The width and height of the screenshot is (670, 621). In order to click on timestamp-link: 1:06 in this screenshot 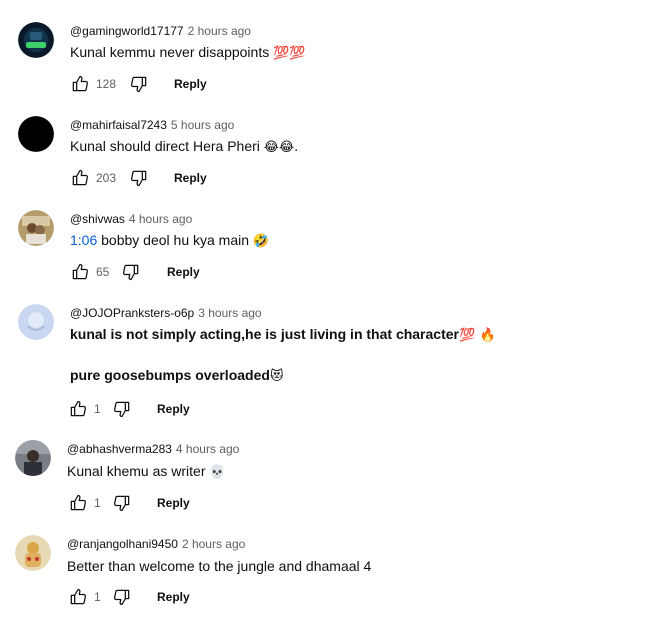, I will do `click(83, 240)`.